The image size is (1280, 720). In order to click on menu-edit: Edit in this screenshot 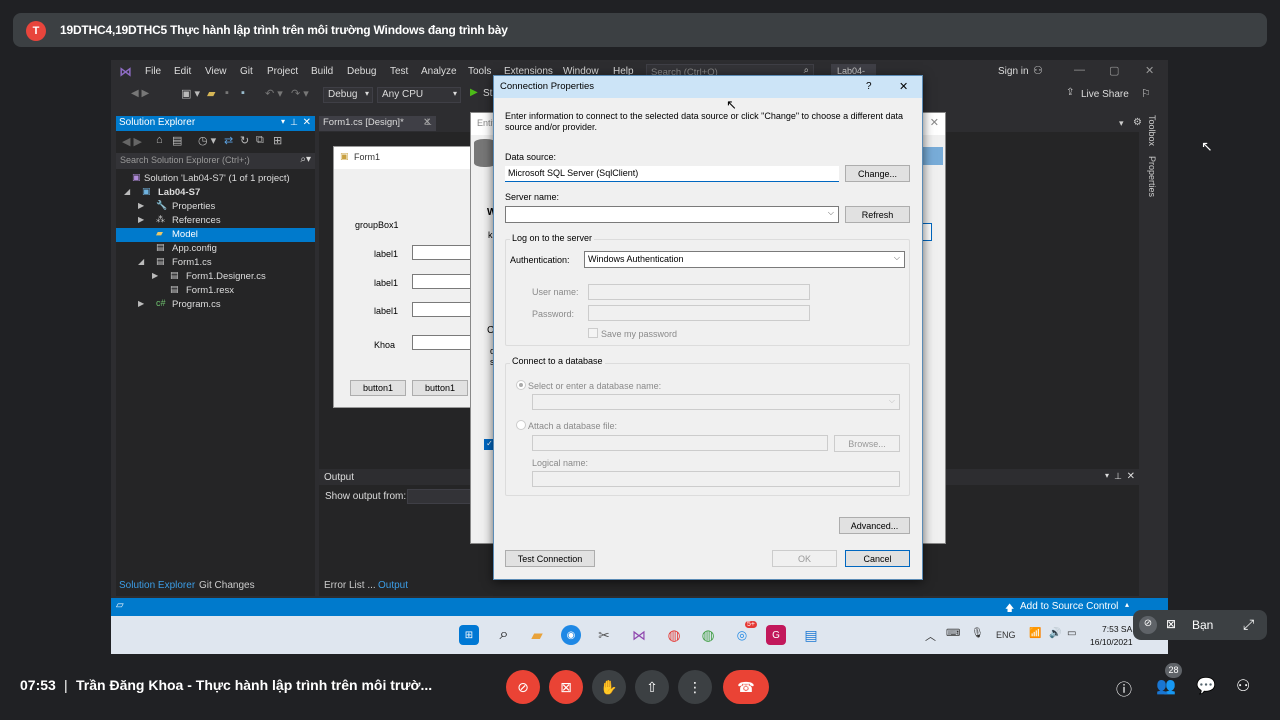, I will do `click(182, 71)`.